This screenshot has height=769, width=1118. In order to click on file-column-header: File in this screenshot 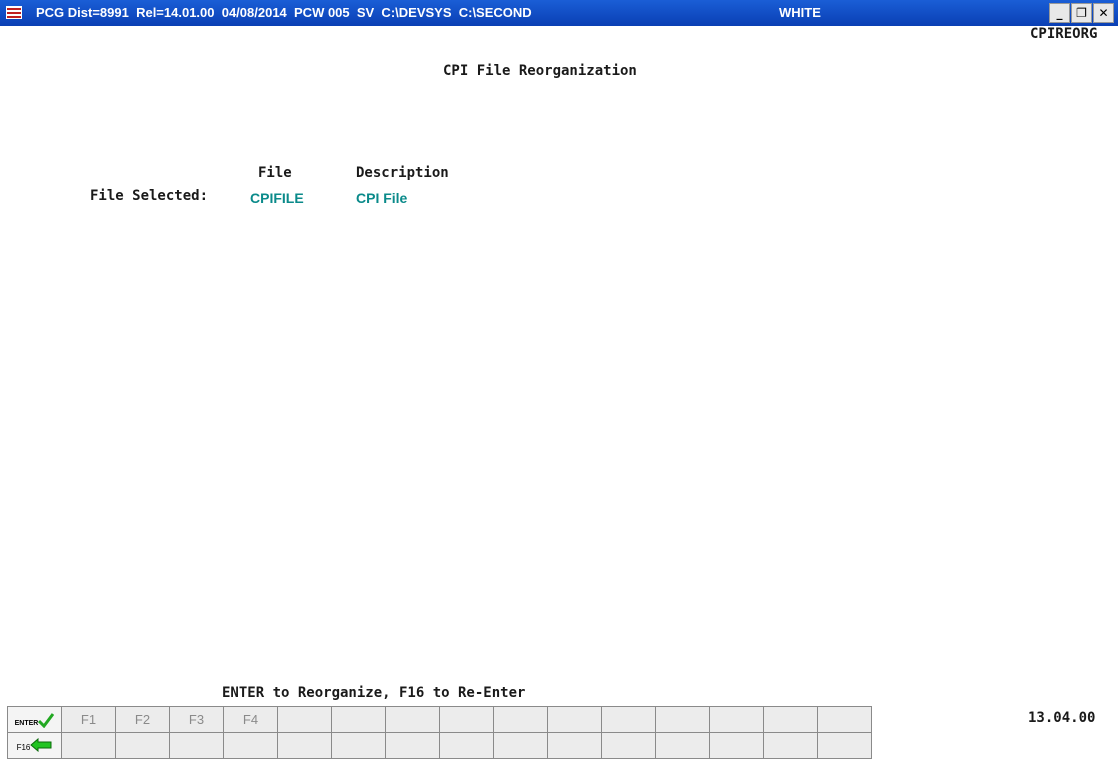, I will do `click(275, 173)`.